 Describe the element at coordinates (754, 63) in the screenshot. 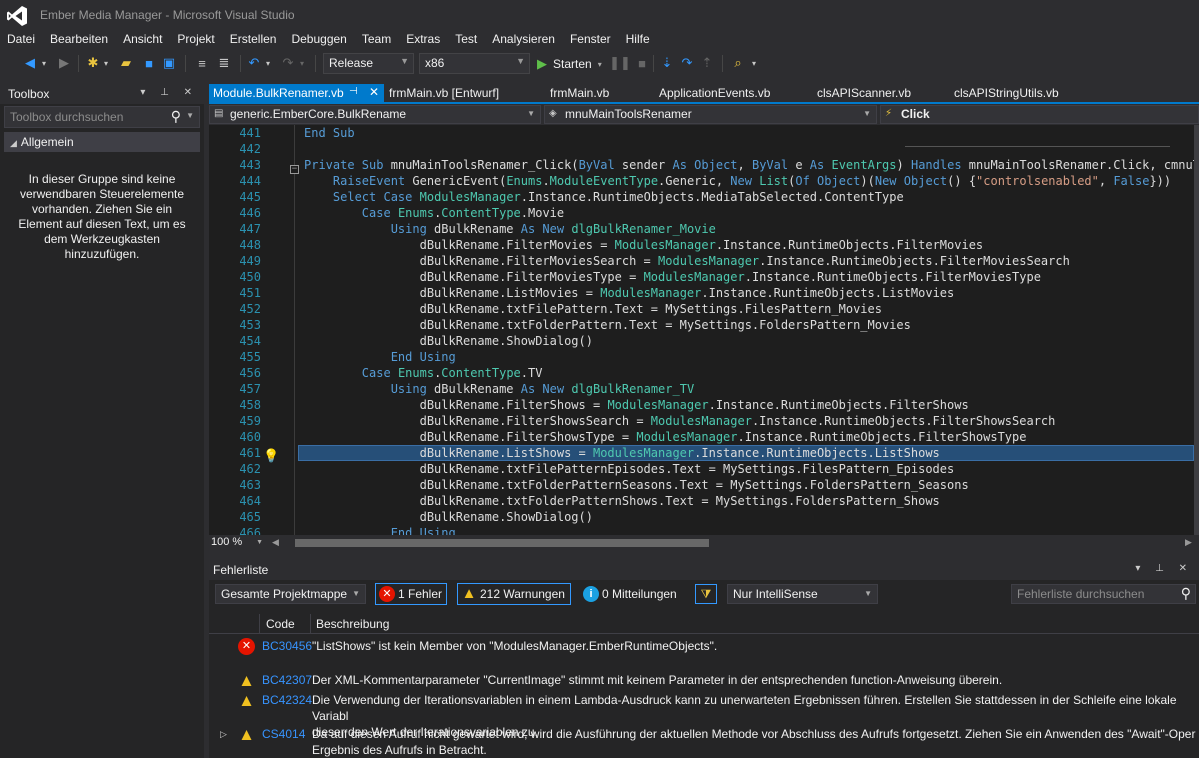

I see `toolbar-overflow-icon: ▾` at that location.